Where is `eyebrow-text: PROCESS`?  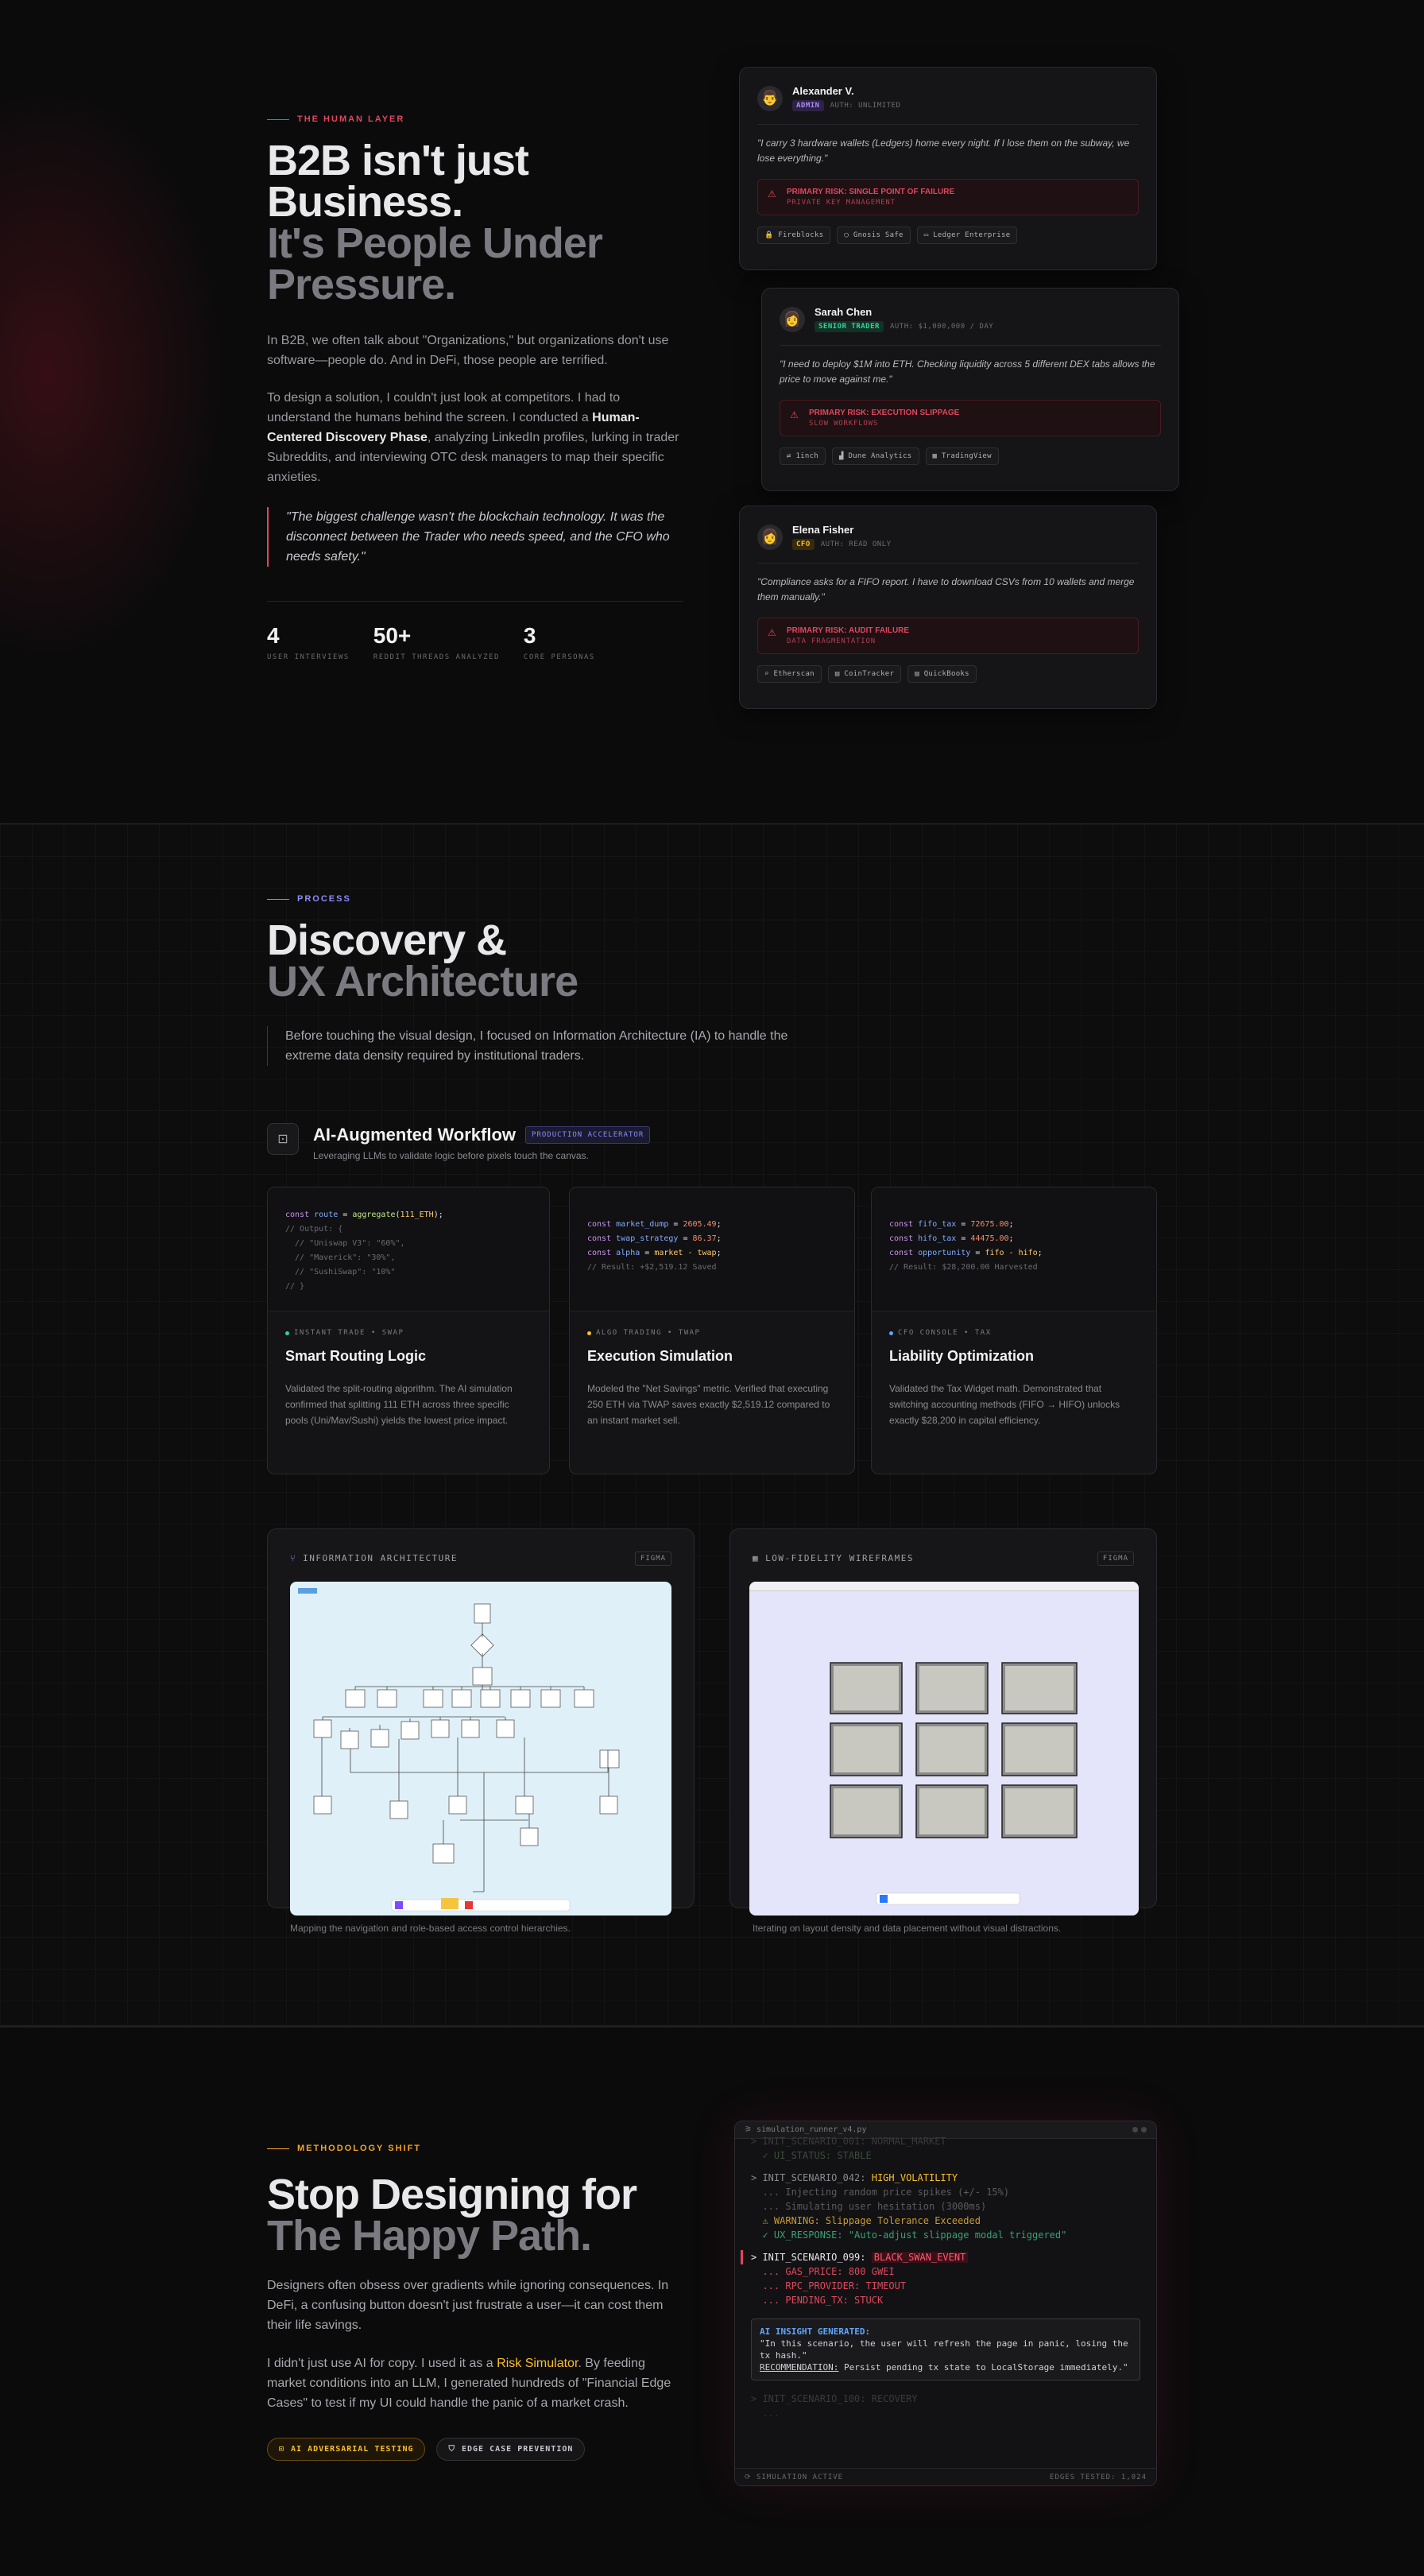 eyebrow-text: PROCESS is located at coordinates (324, 899).